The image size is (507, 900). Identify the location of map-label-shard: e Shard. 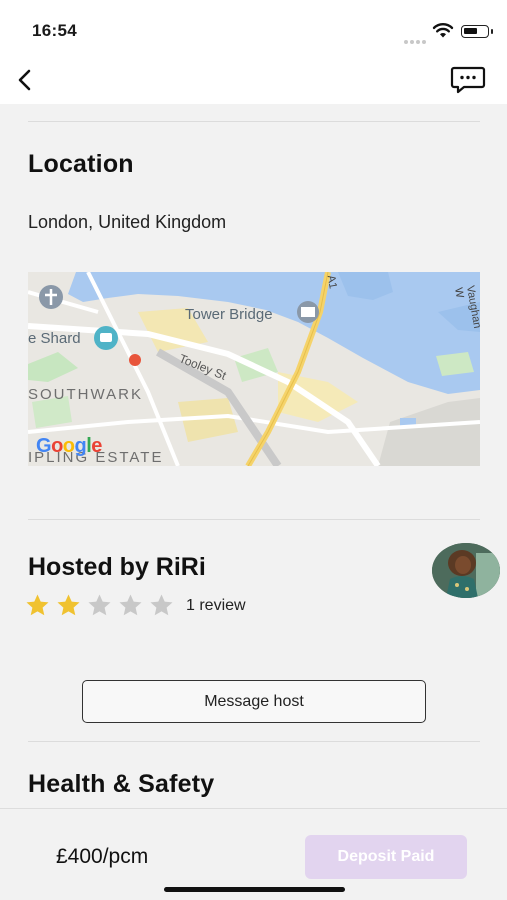
(54, 338).